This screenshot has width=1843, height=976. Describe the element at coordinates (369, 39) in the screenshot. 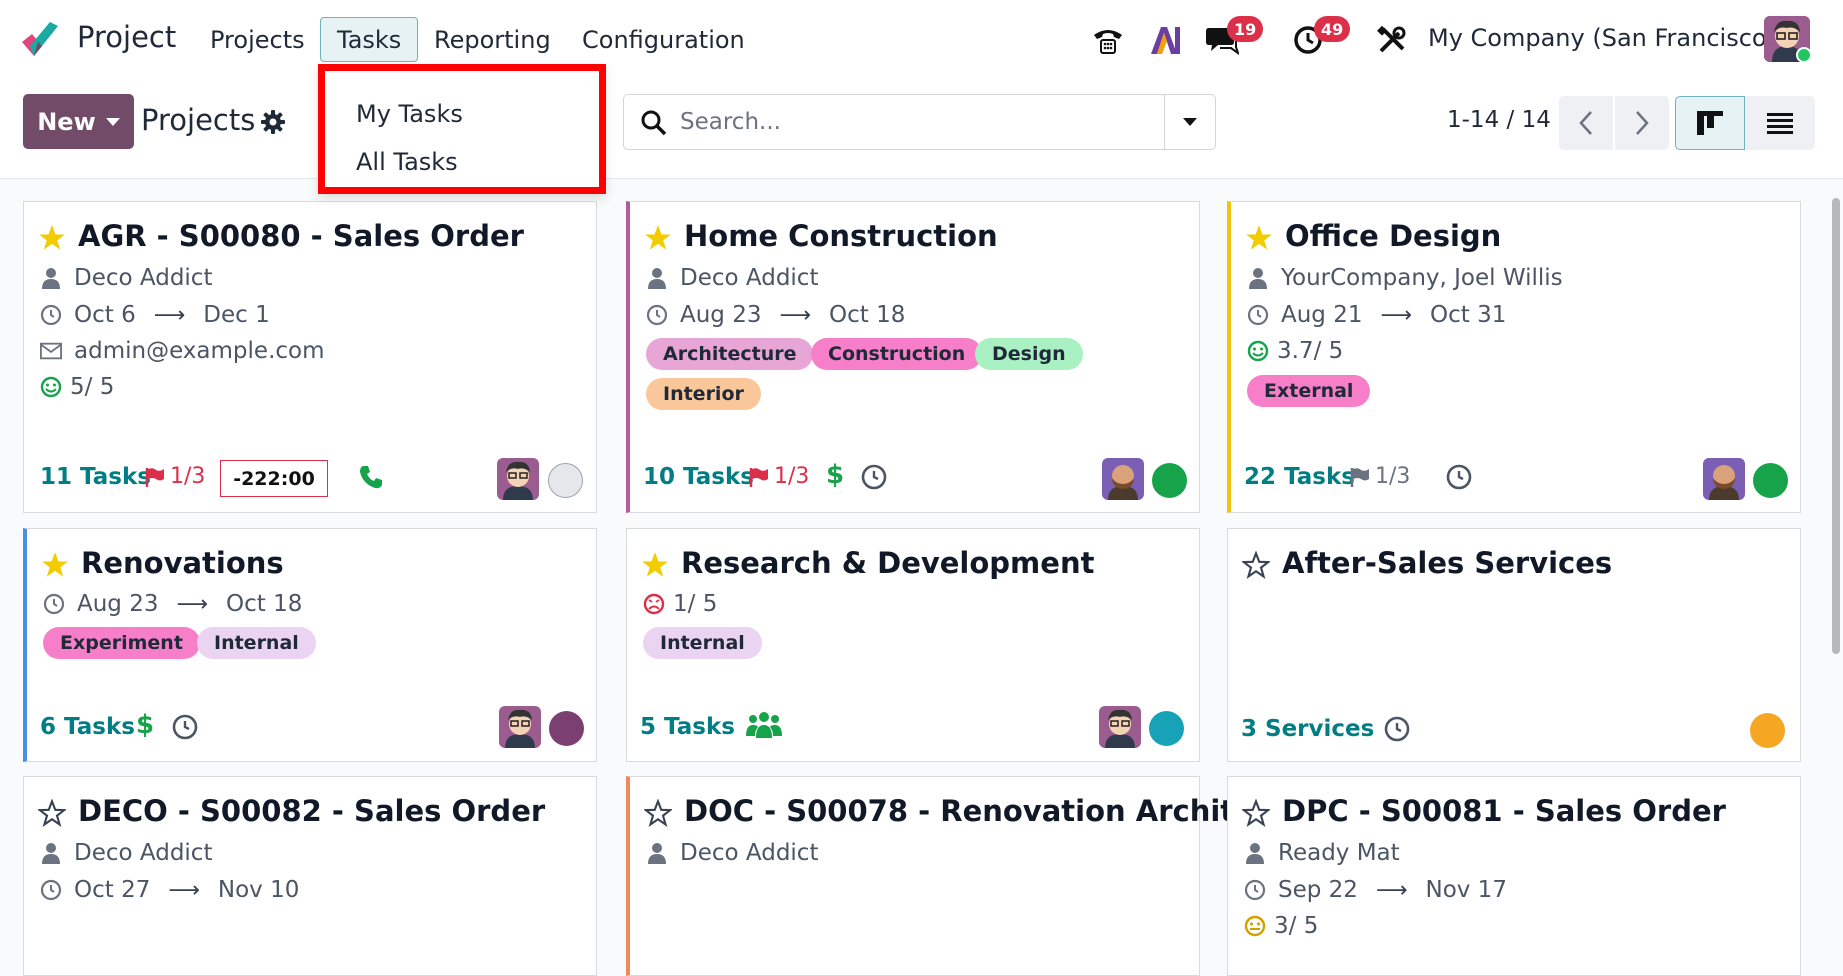

I see `menu-tasks: Tasks` at that location.